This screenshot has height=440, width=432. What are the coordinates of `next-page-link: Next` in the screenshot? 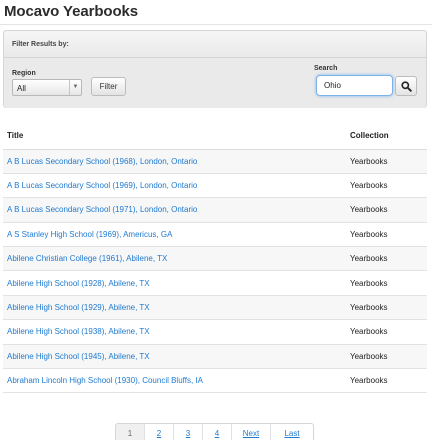 It's located at (250, 432).